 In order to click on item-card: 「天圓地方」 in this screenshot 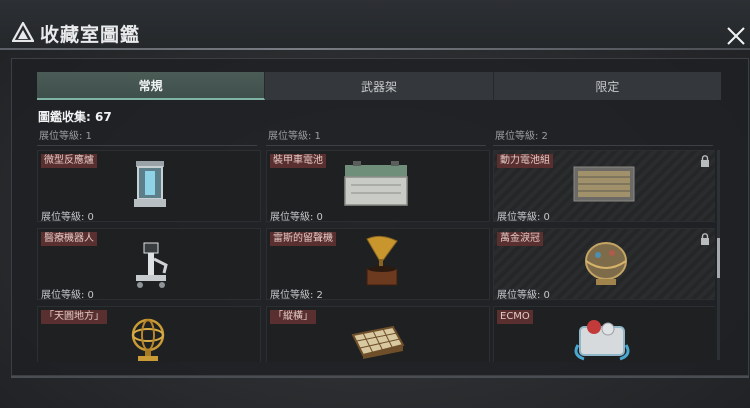, I will do `click(149, 334)`.